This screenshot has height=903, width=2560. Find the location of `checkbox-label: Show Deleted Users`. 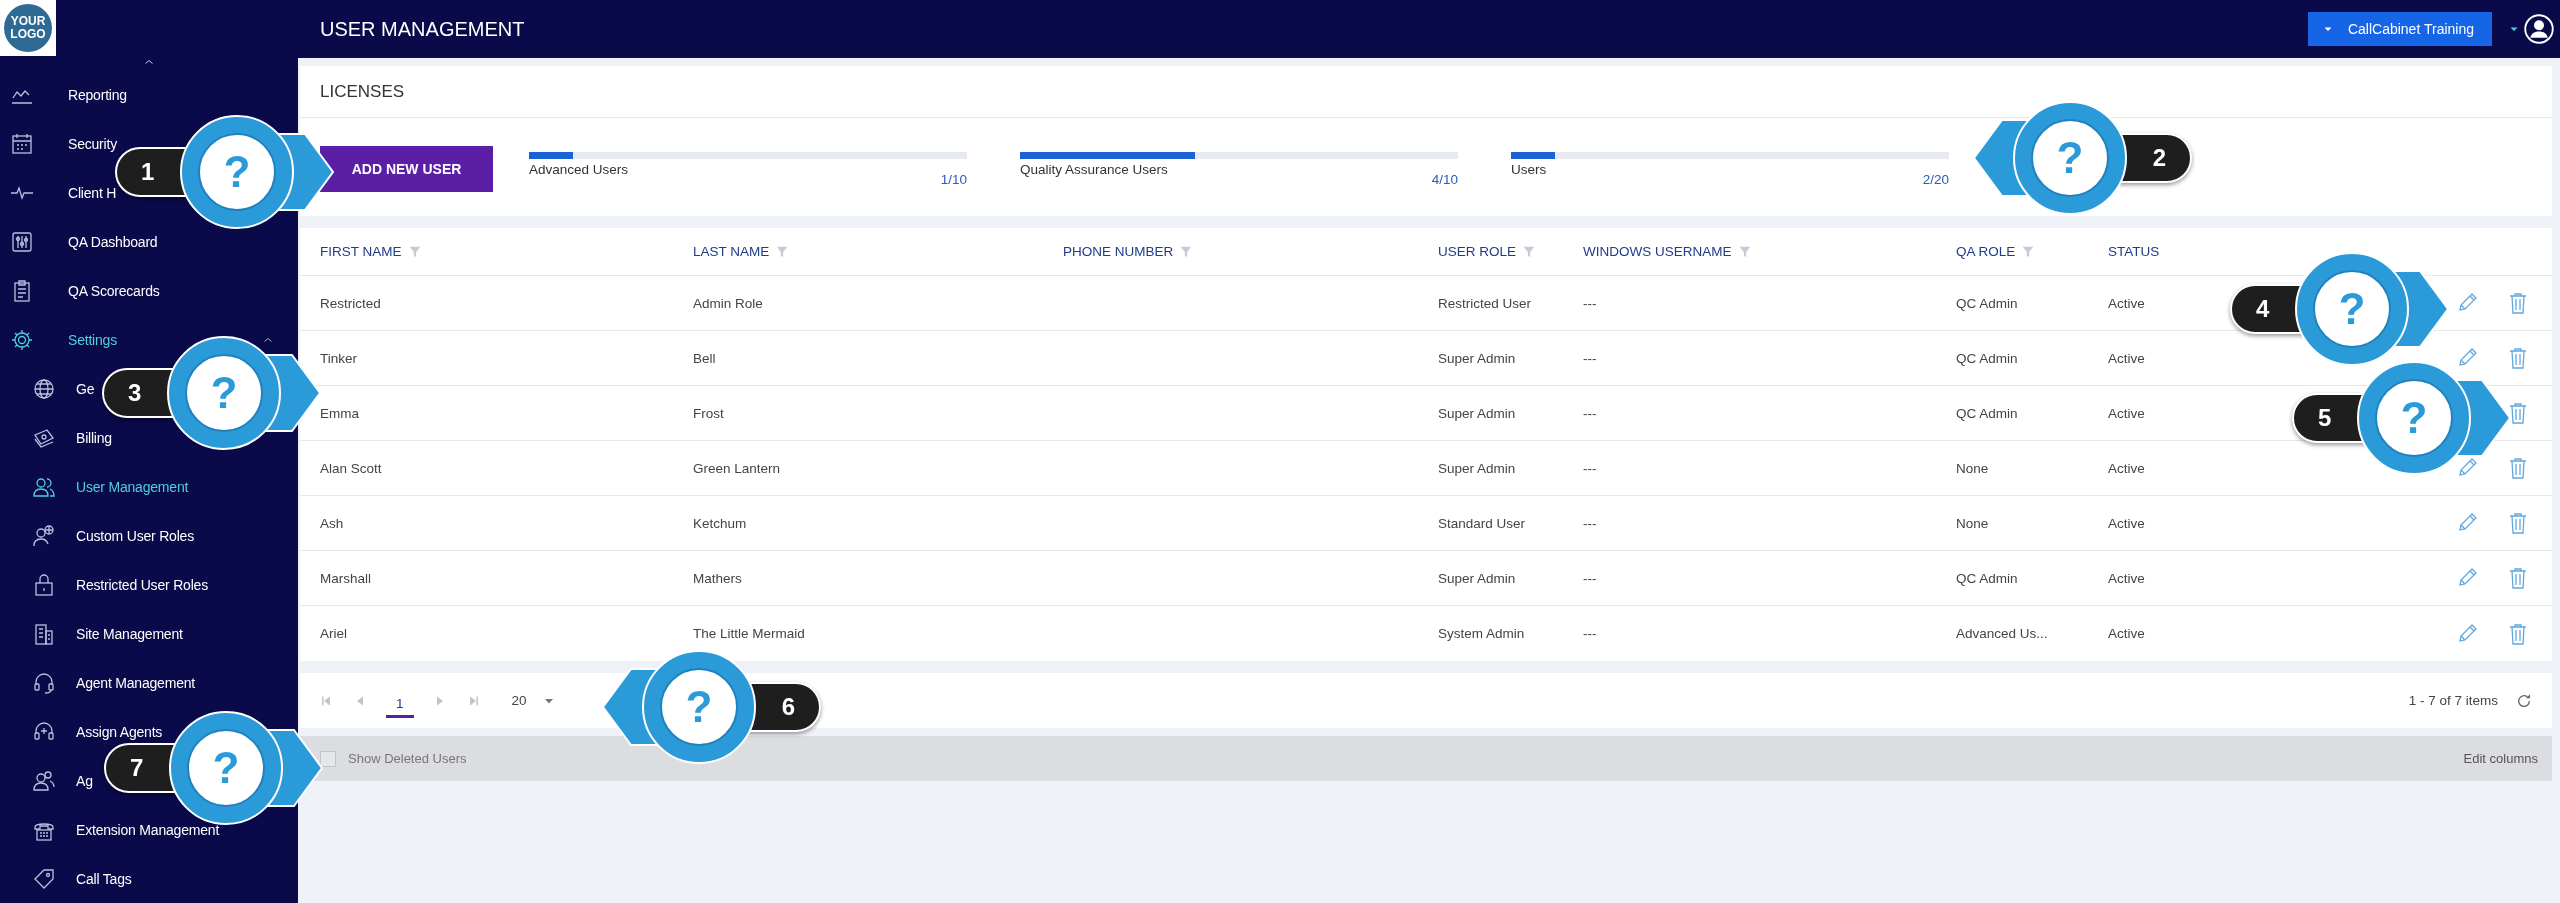

checkbox-label: Show Deleted Users is located at coordinates (407, 758).